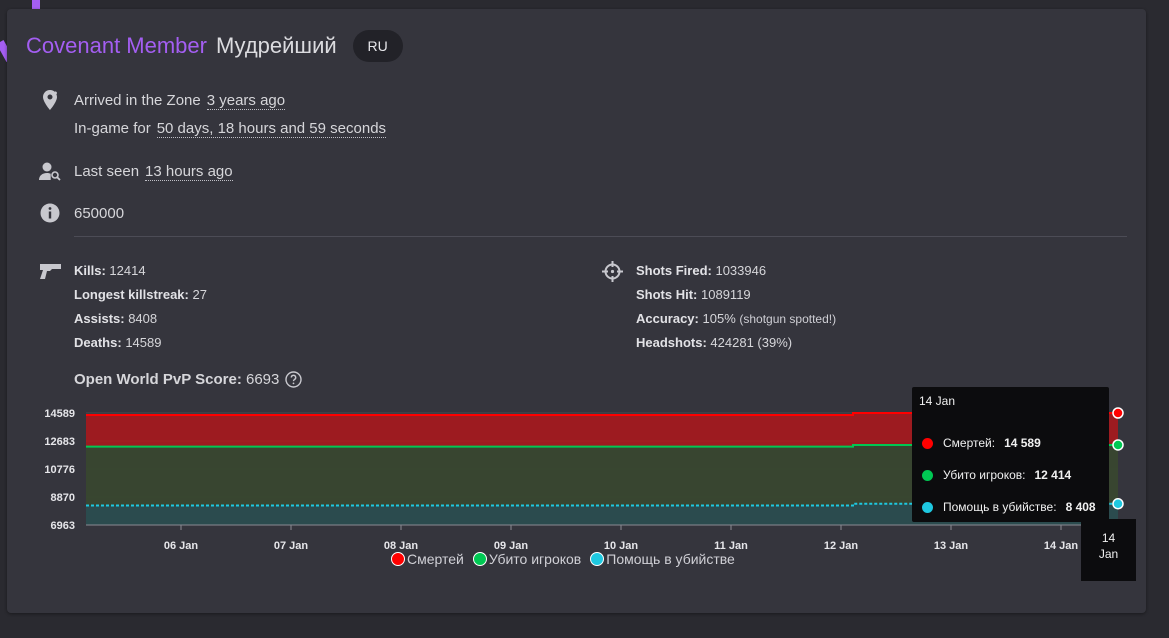 The height and width of the screenshot is (638, 1169). What do you see at coordinates (535, 559) in the screenshot?
I see `legend-label-kills: Убито игроков` at bounding box center [535, 559].